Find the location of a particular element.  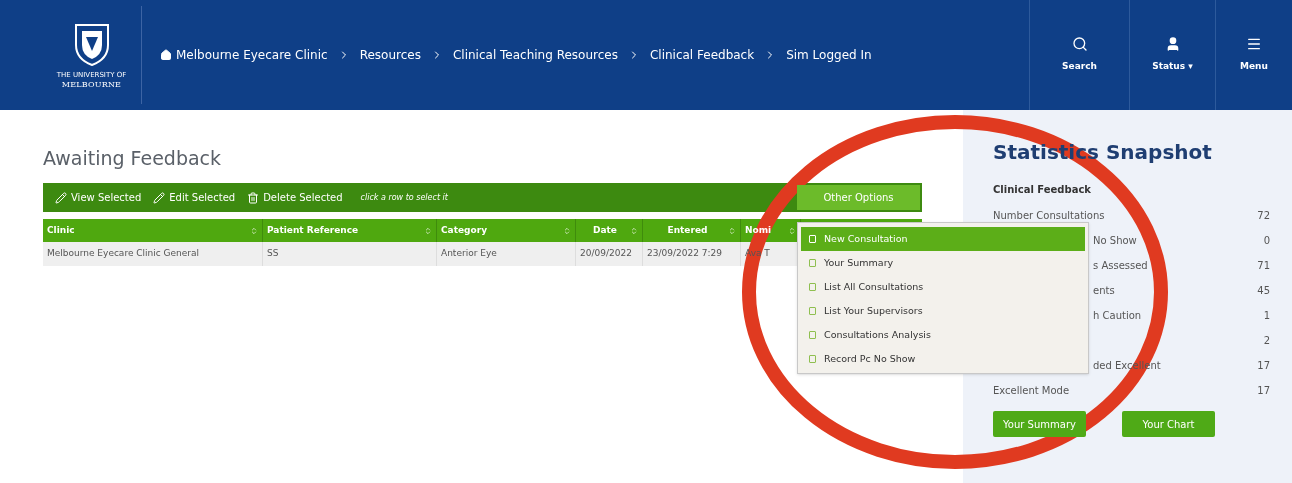

home-icon is located at coordinates (166, 55).